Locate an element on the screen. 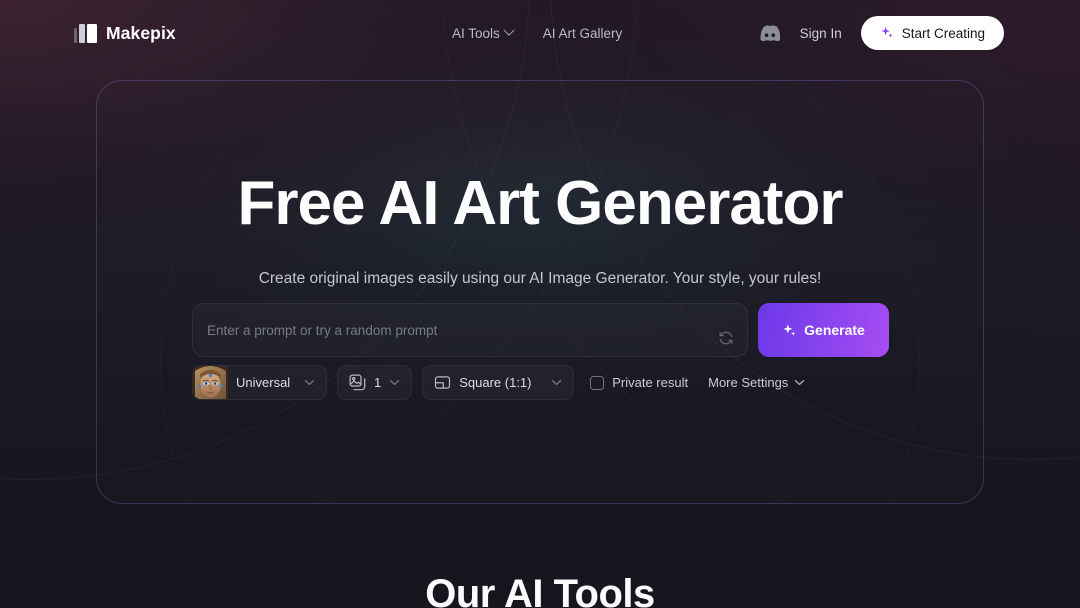 Image resolution: width=1080 pixels, height=608 pixels. images-stack-icon is located at coordinates (357, 382).